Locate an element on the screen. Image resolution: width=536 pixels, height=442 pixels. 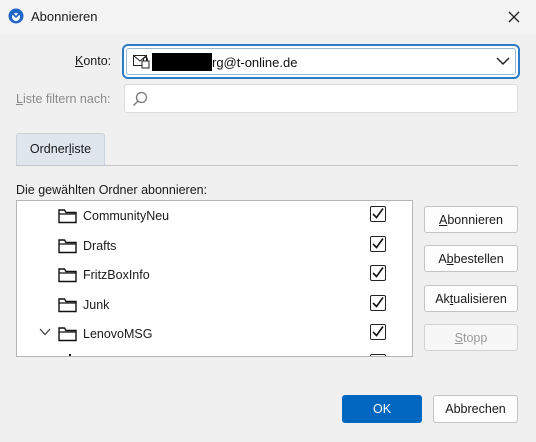
folder-list-label: Die gewählten Ordner abonnieren: is located at coordinates (112, 190).